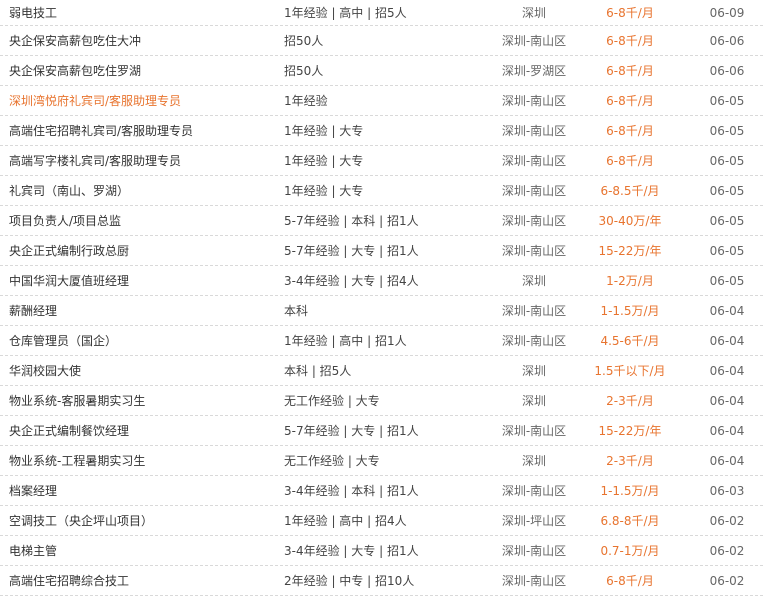 The width and height of the screenshot is (763, 612). Describe the element at coordinates (144, 190) in the screenshot. I see `job-title-link: 礼宾司（南山、罗湖）` at that location.